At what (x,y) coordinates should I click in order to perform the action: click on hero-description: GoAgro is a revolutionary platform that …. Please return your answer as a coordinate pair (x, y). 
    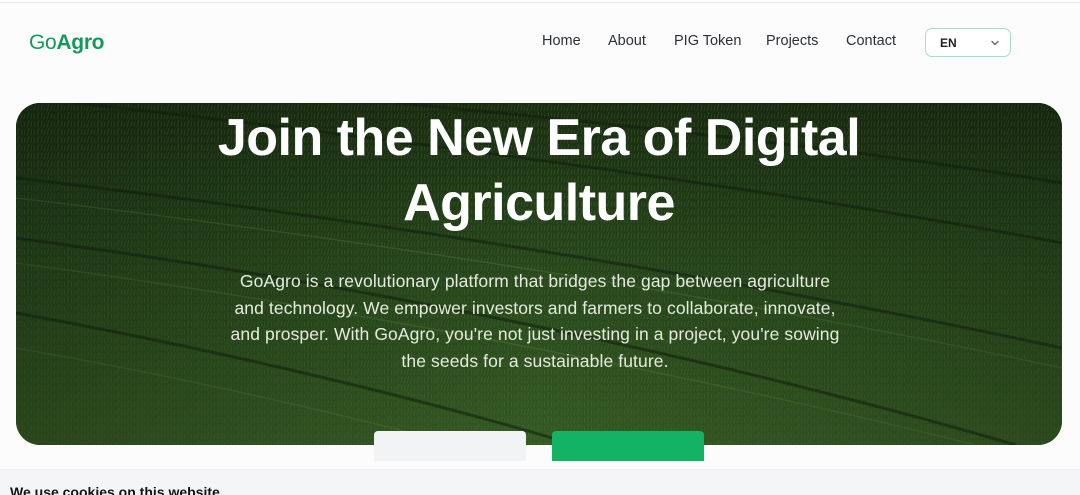
    Looking at the image, I should click on (535, 321).